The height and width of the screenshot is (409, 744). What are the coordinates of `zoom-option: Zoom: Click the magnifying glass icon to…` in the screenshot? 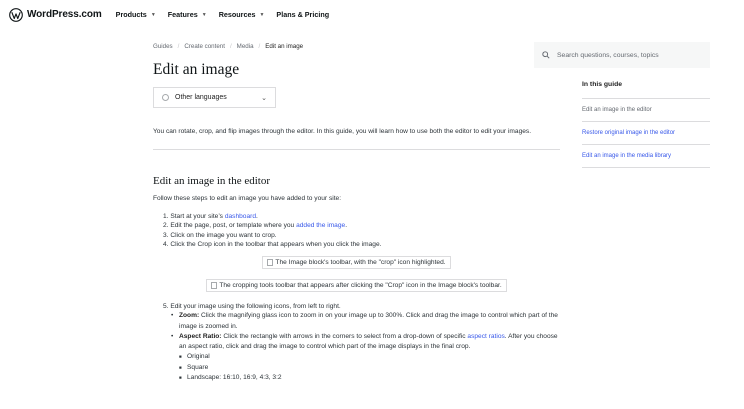 It's located at (365, 321).